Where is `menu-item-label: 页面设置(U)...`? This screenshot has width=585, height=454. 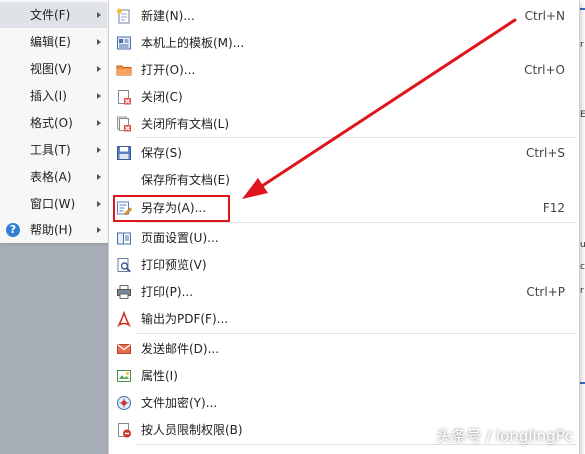
menu-item-label: 页面设置(U)... is located at coordinates (180, 238).